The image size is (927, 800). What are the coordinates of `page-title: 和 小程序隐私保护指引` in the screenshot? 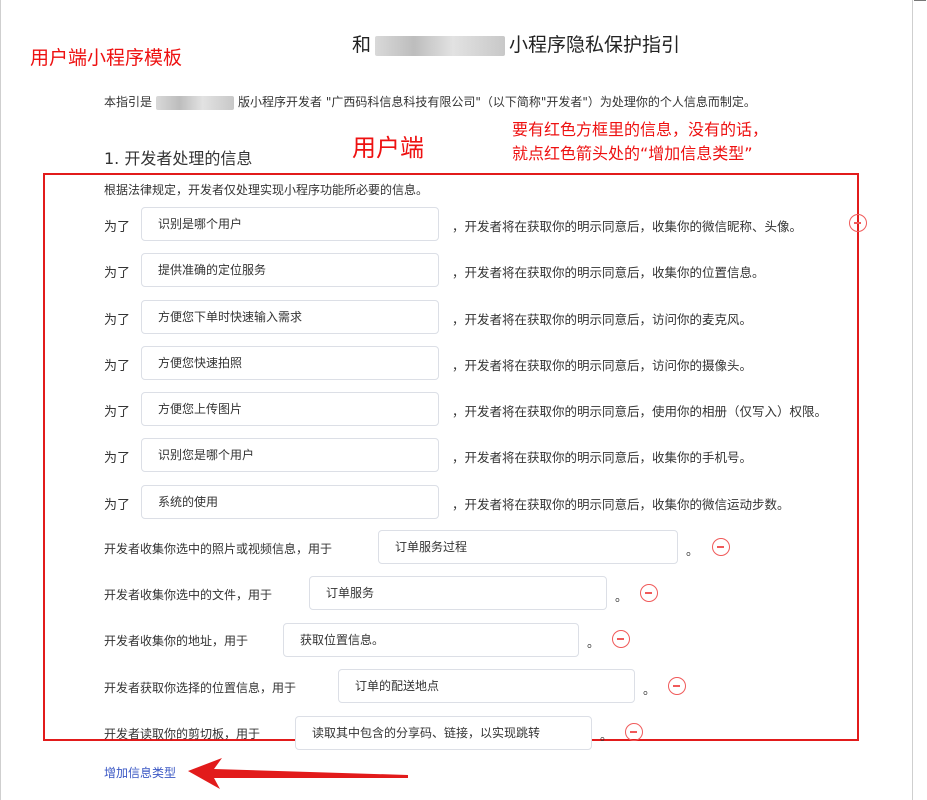 It's located at (516, 43).